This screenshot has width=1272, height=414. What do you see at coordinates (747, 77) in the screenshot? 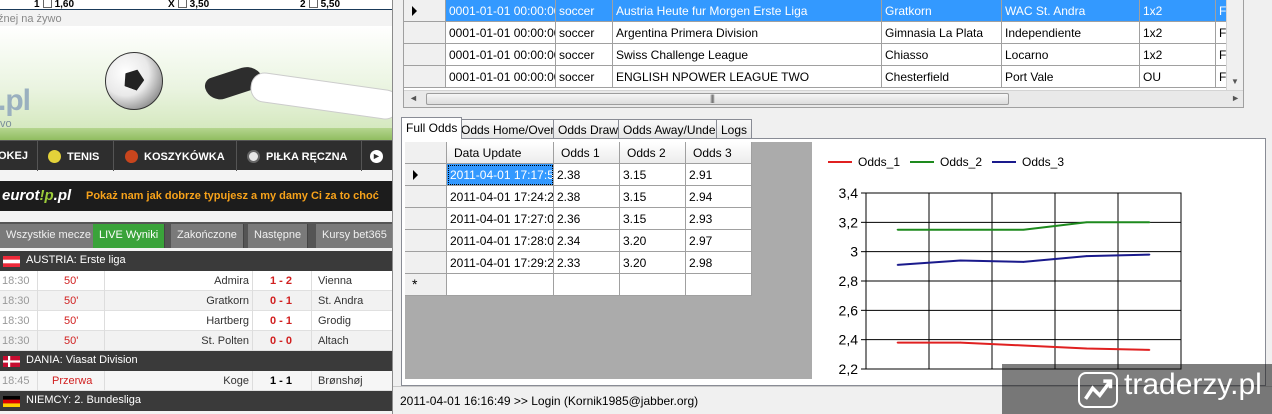
I see `cell-league: ENGLISH NPOWER LEAGUE TWO` at bounding box center [747, 77].